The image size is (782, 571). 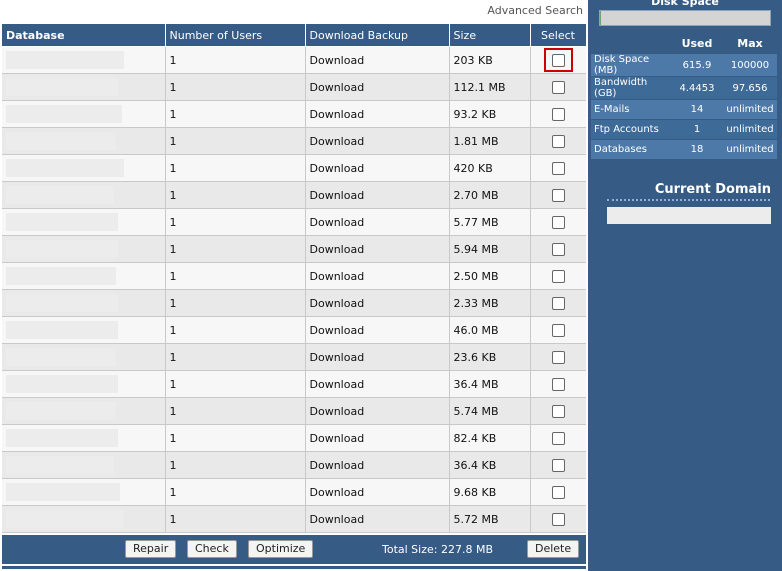 I want to click on stats-max: 100000, so click(x=750, y=65).